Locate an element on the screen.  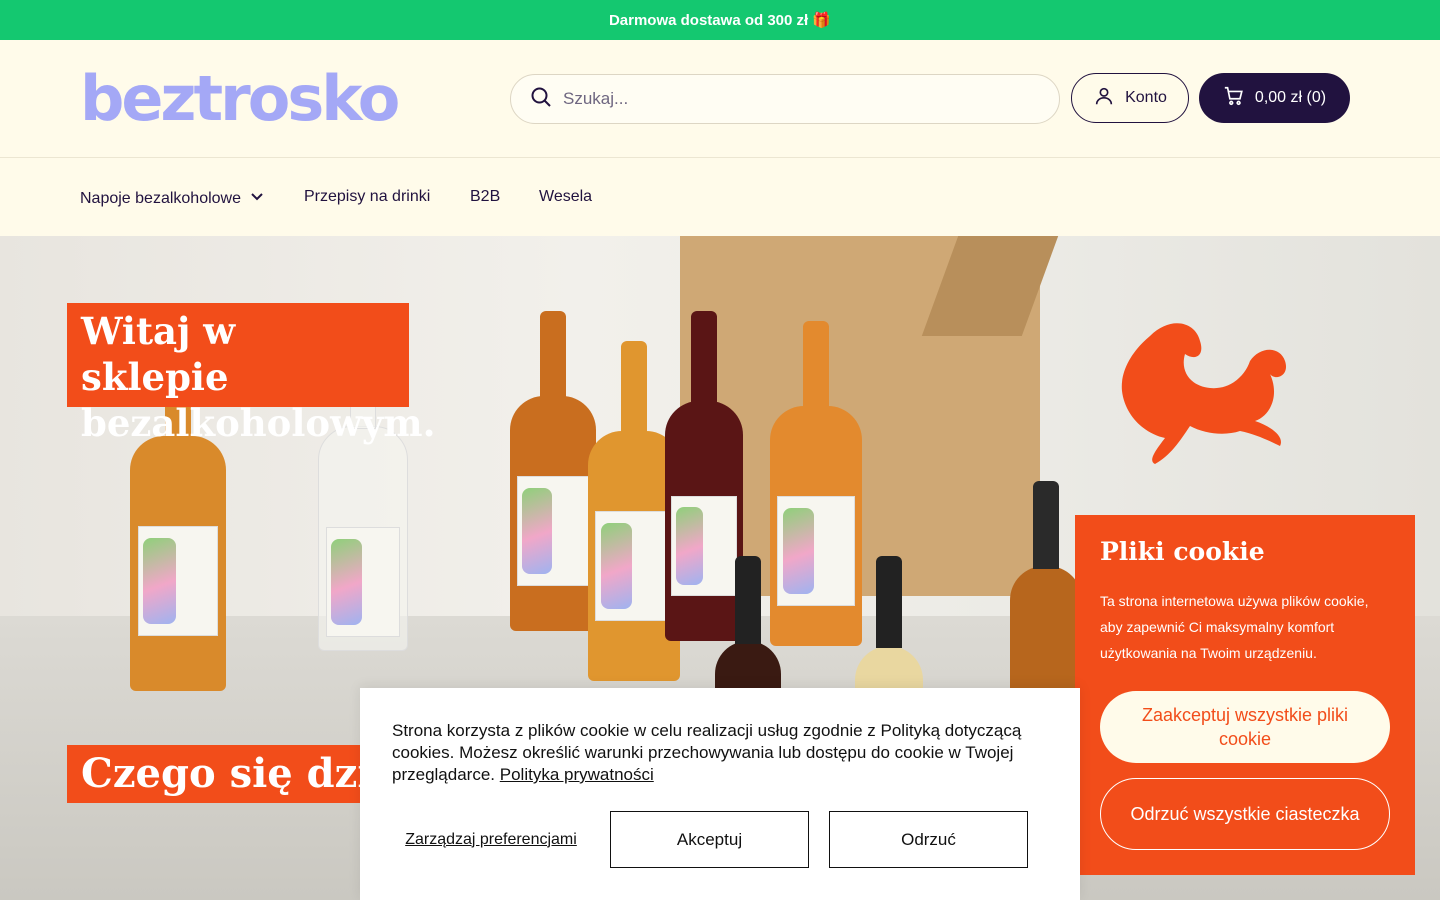
nav-item-label: Napoje bezalkoholowe is located at coordinates (160, 198).